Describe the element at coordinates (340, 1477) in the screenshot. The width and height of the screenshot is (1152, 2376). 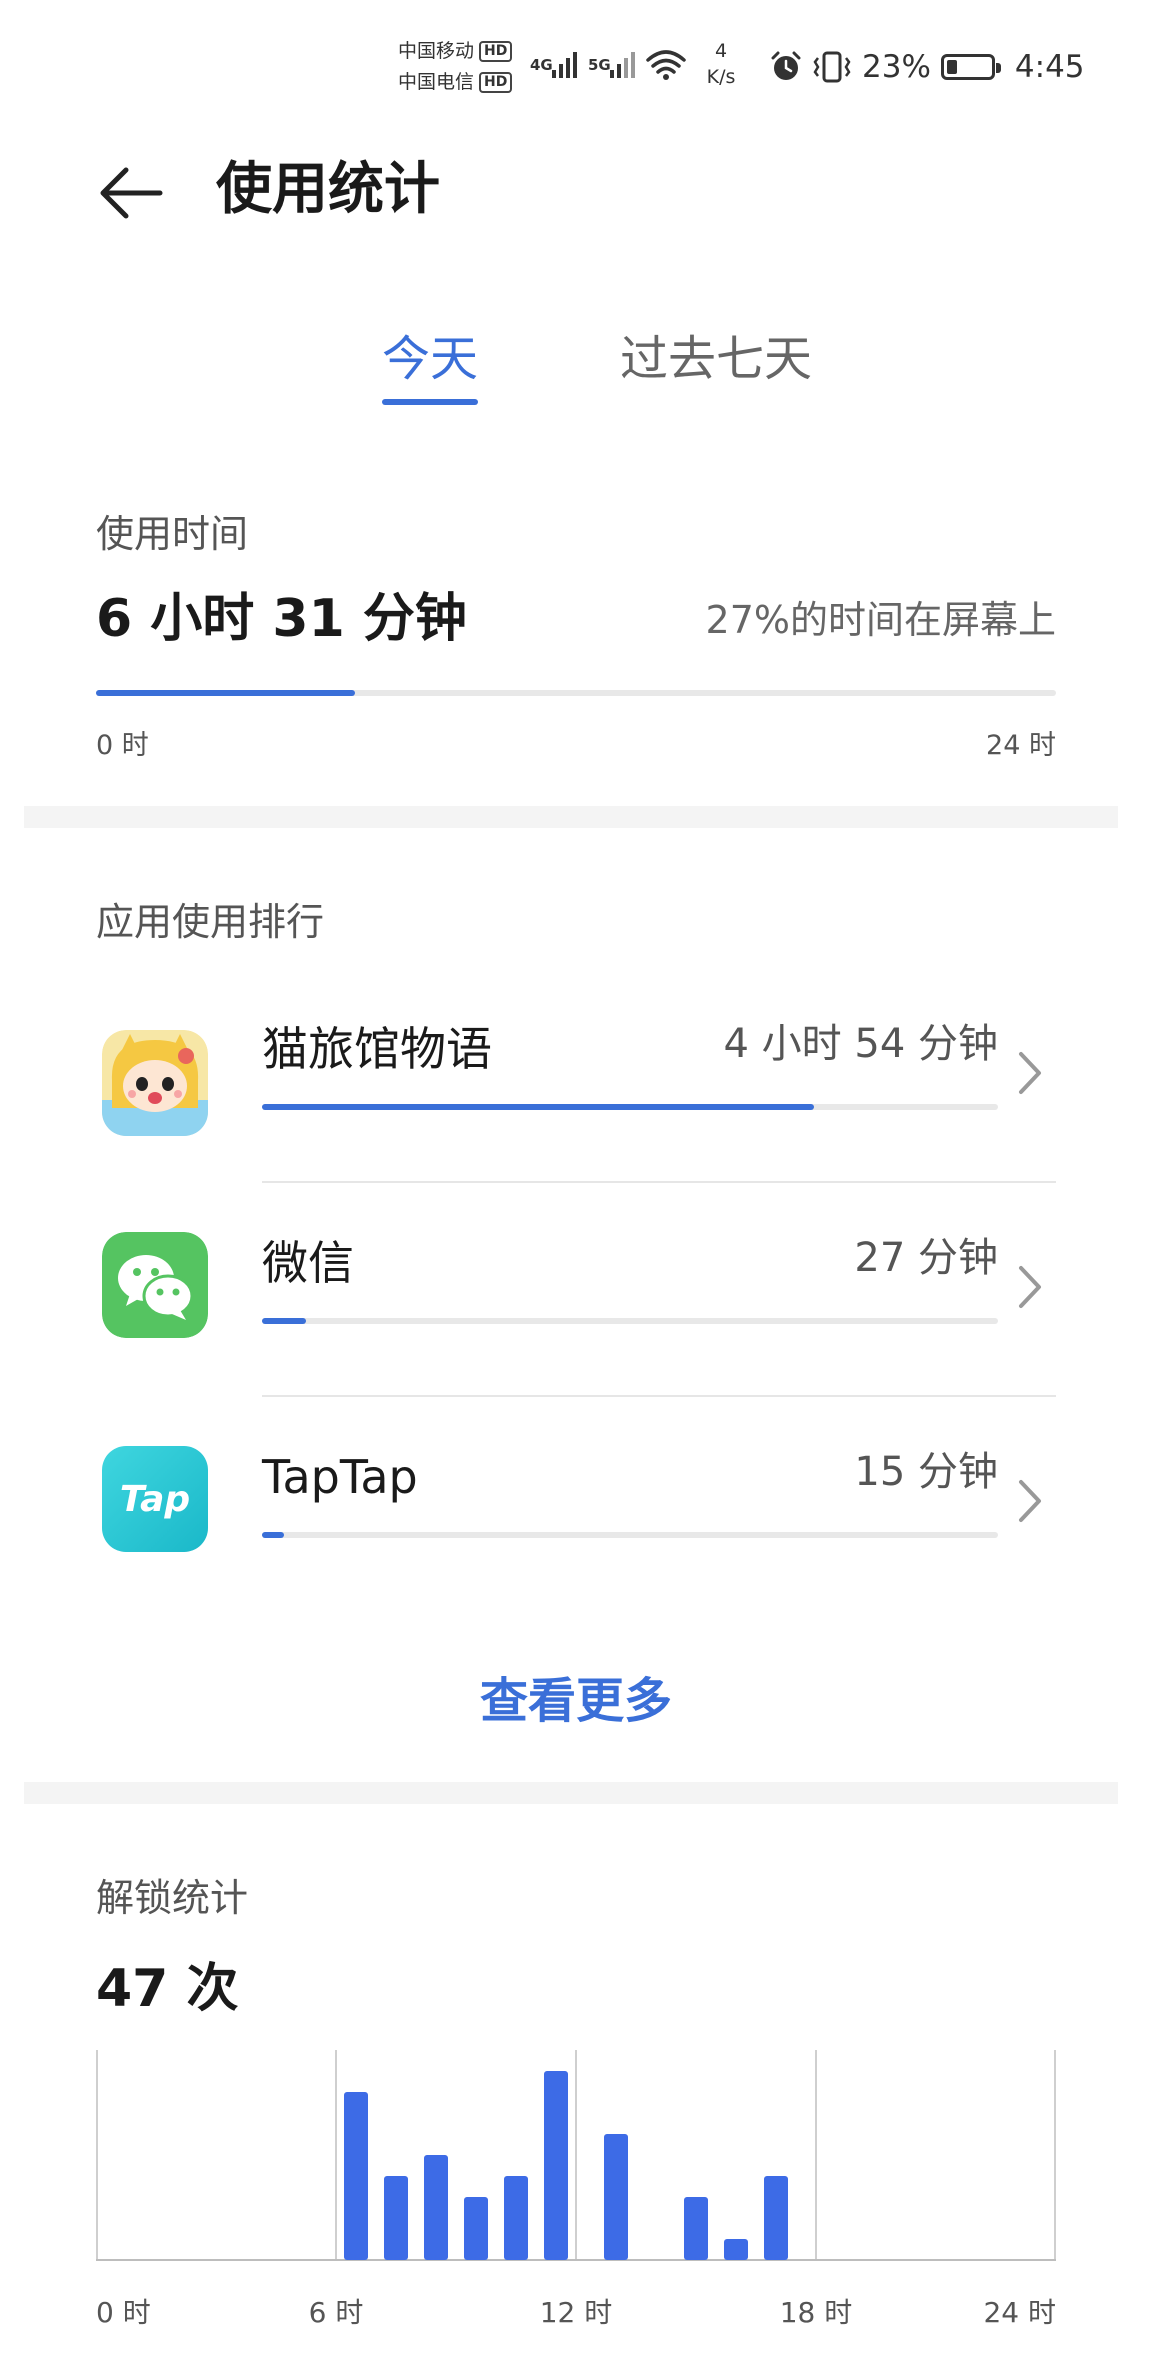
I see `app-name: TapTap` at that location.